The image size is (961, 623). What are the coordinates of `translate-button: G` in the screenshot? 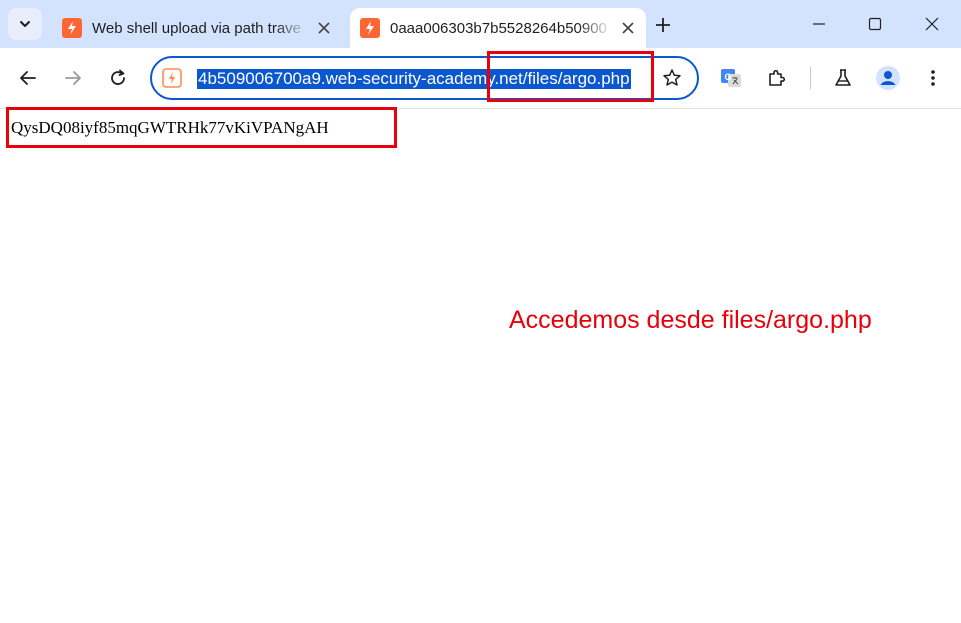 It's located at (731, 78).